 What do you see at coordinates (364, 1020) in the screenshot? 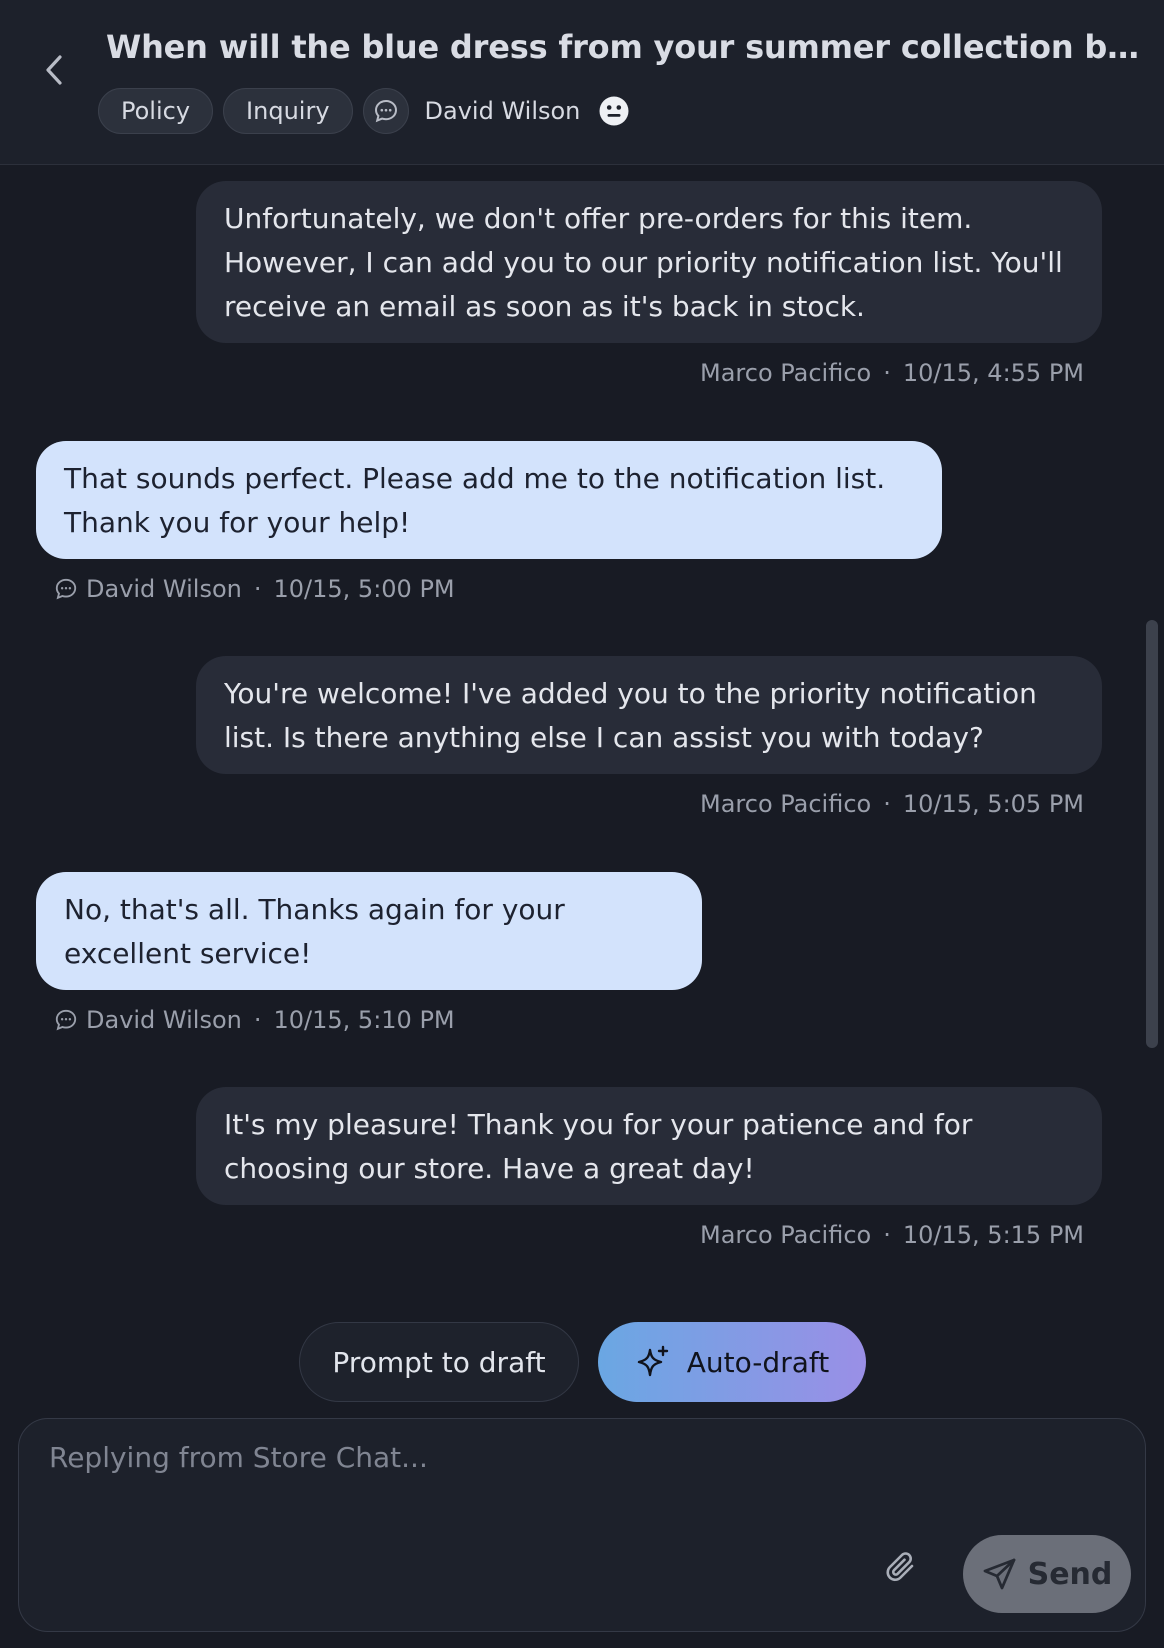
I see `message-time: 10/15, 5:10 PM` at bounding box center [364, 1020].